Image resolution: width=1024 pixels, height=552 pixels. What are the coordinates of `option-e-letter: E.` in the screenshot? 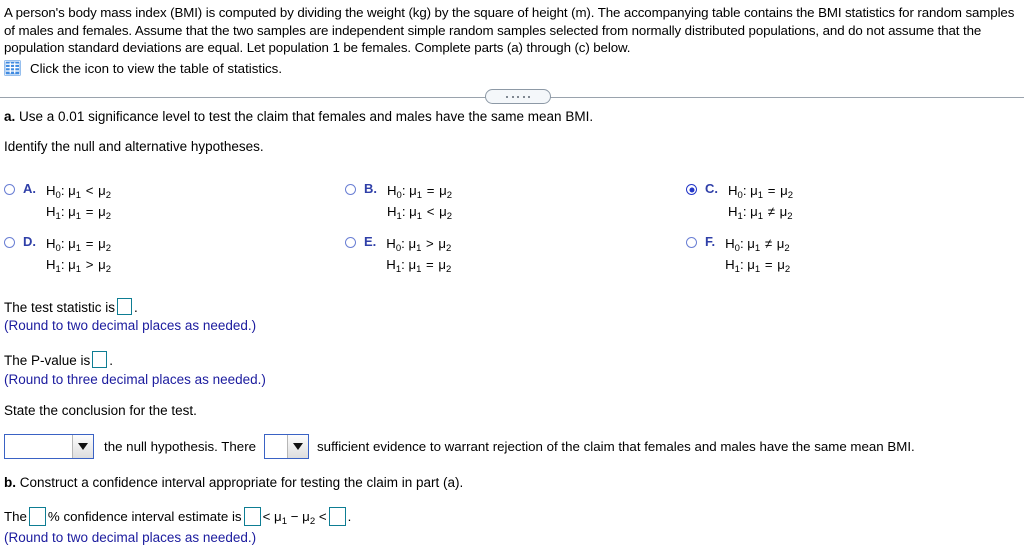 It's located at (370, 241).